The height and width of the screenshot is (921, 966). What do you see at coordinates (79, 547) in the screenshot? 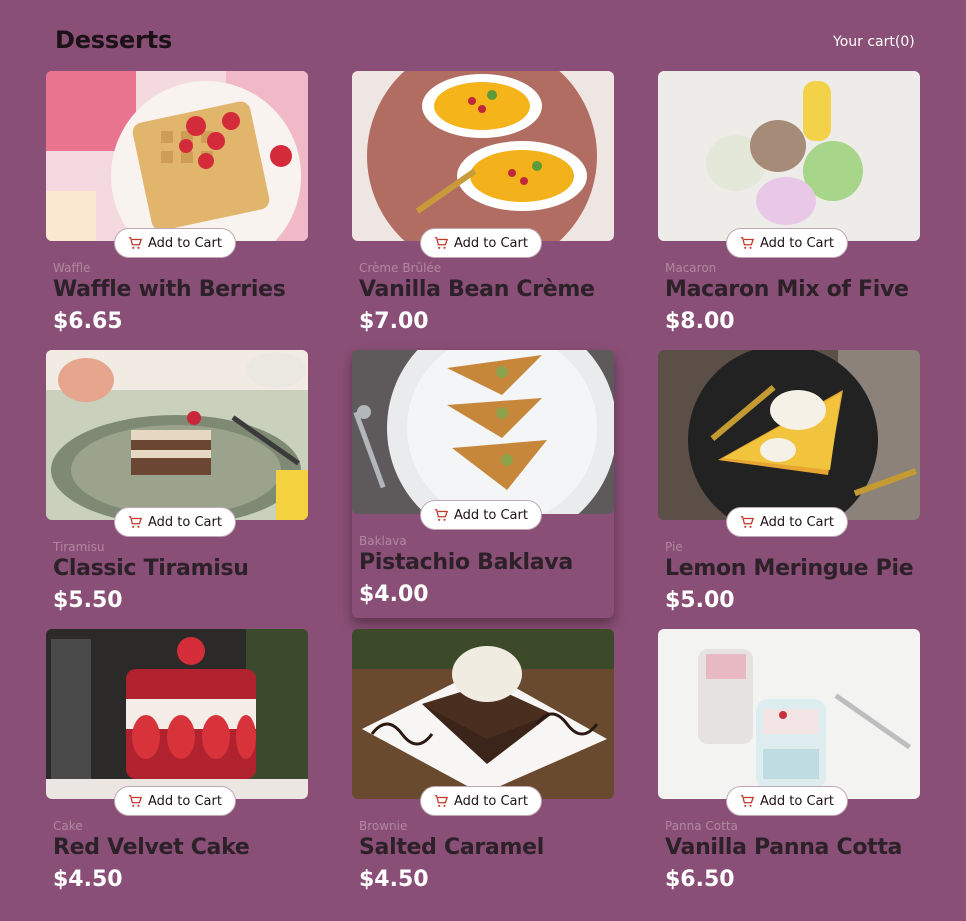
I see `product-category: Tiramisu` at bounding box center [79, 547].